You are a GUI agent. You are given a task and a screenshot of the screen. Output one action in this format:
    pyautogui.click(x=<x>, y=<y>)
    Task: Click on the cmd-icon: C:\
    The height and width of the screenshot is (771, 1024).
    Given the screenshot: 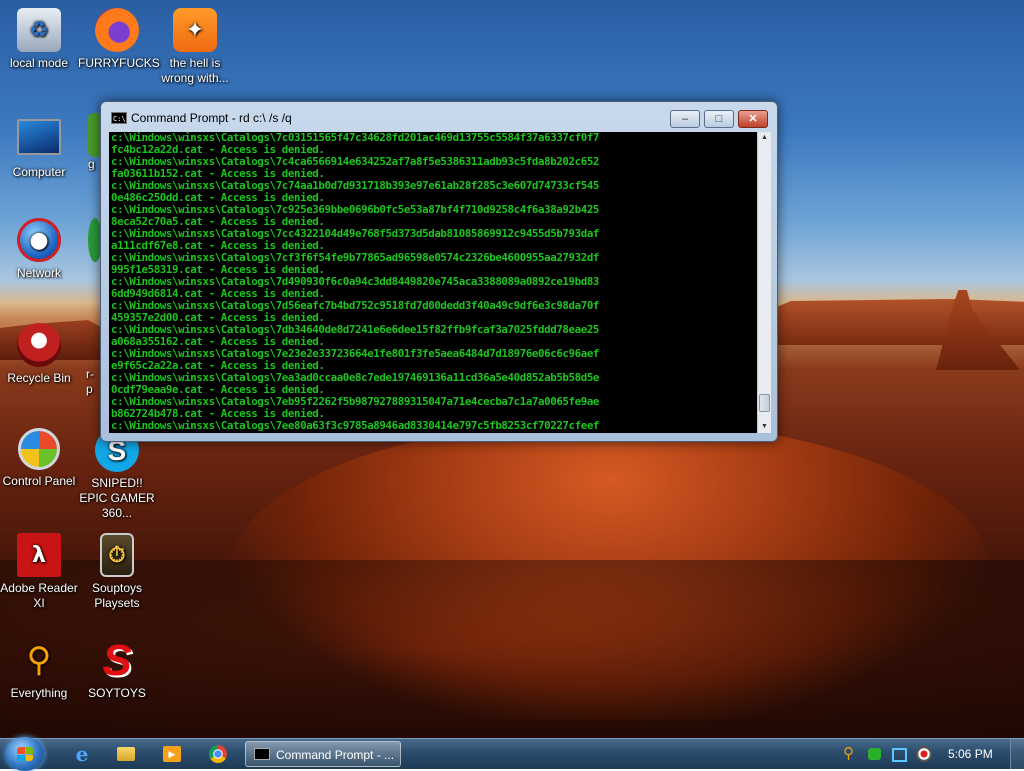 What is the action you would take?
    pyautogui.click(x=119, y=118)
    